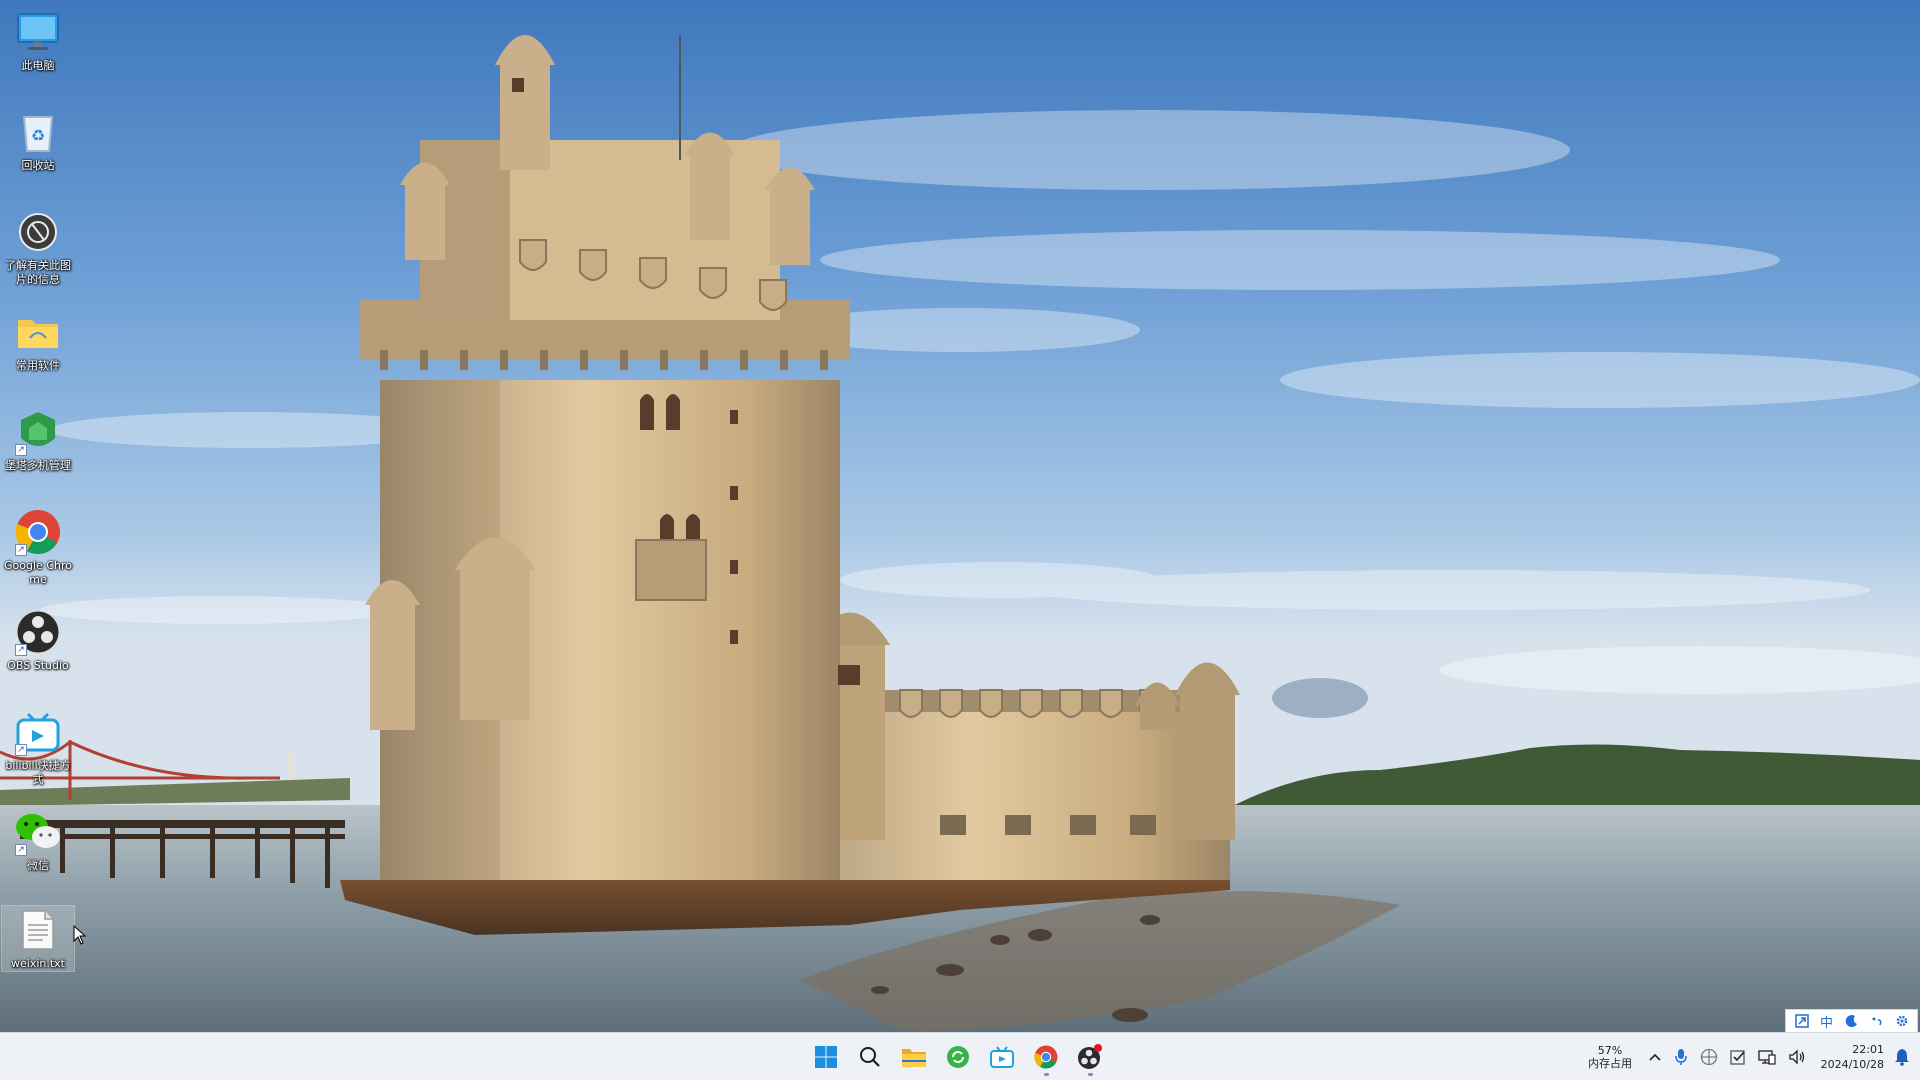  I want to click on microphone-icon, so click(1681, 1057).